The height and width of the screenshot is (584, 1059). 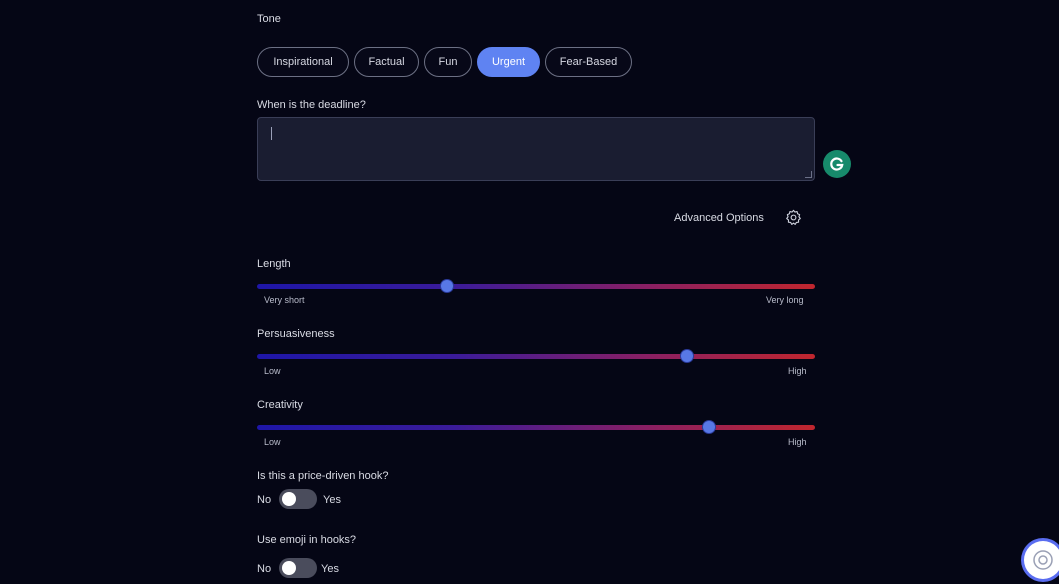 I want to click on tone-option-fear-based: Fear-Based, so click(x=588, y=62).